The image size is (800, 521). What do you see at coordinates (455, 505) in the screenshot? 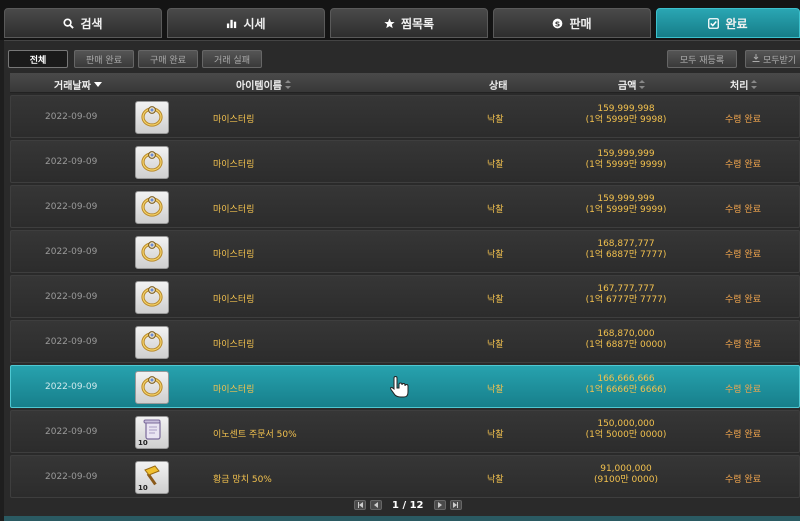
I see `last-page-button` at bounding box center [455, 505].